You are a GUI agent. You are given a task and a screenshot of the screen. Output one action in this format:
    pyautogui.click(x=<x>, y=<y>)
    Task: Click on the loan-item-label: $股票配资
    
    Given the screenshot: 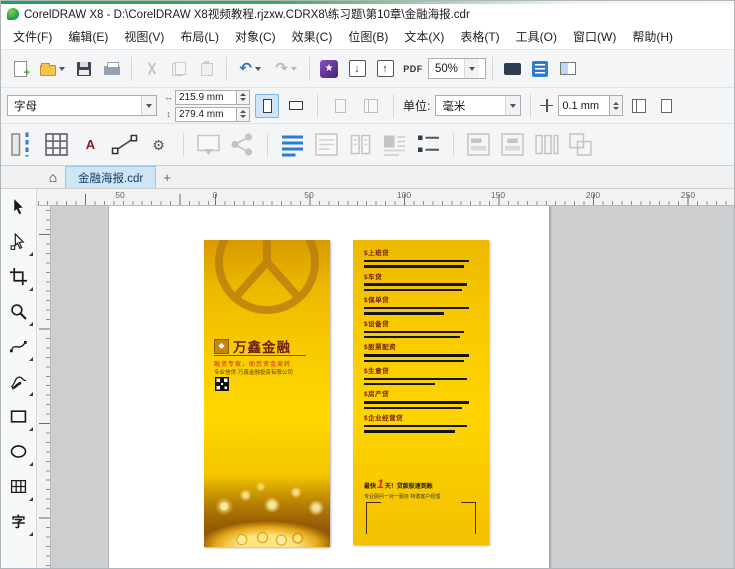 What is the action you would take?
    pyautogui.click(x=380, y=348)
    